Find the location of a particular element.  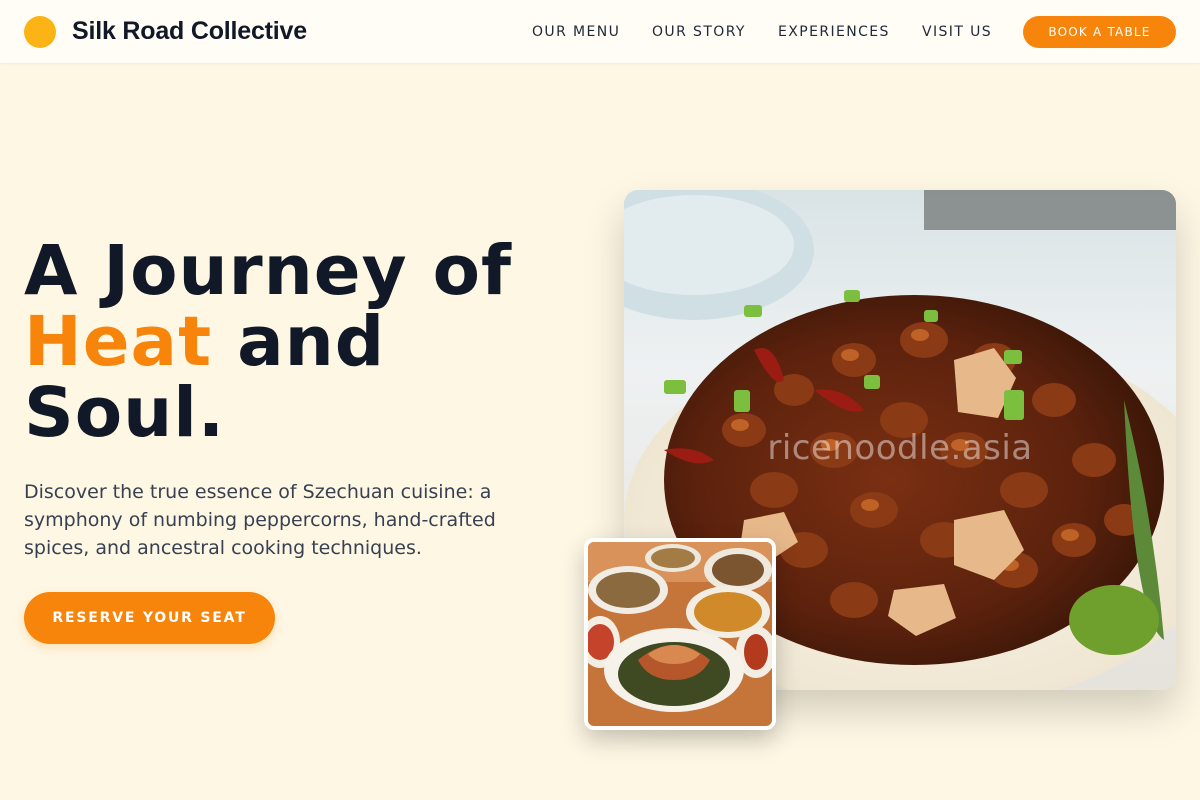

reserve-seat-button: RESERVE YOUR SEAT is located at coordinates (149, 618).